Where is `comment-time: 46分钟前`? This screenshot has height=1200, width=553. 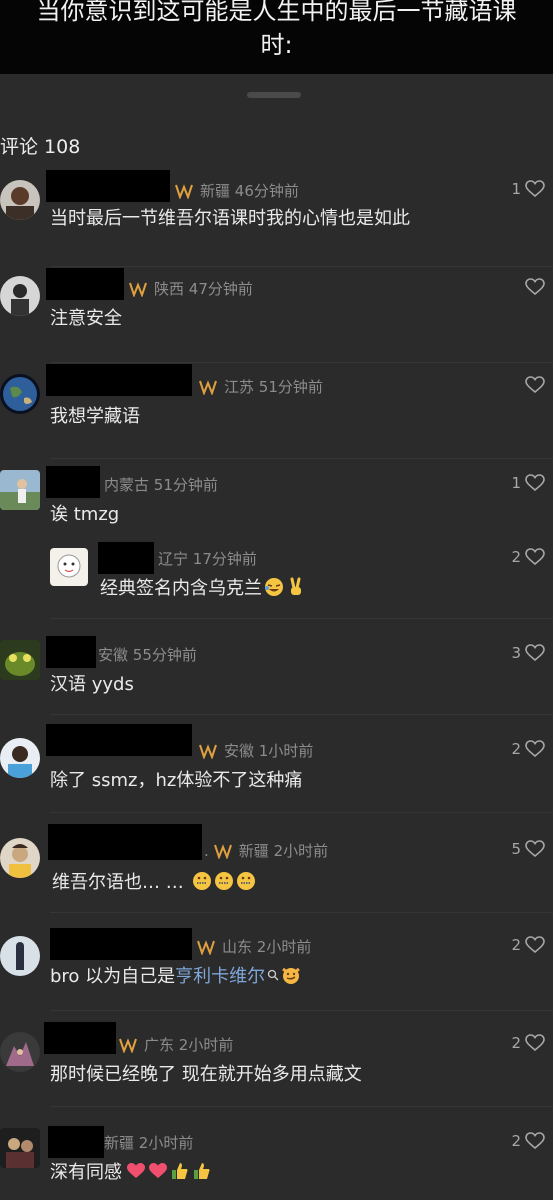
comment-time: 46分钟前 is located at coordinates (266, 191).